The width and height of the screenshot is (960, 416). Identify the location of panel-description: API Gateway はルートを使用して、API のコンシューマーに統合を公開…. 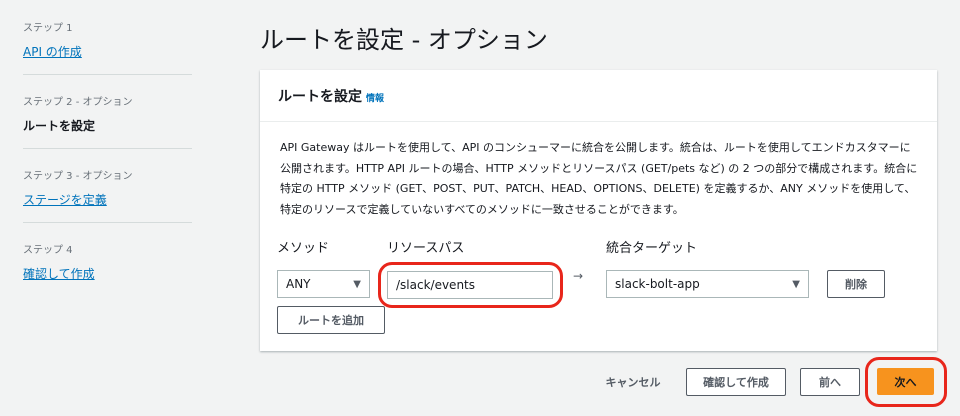
(599, 178).